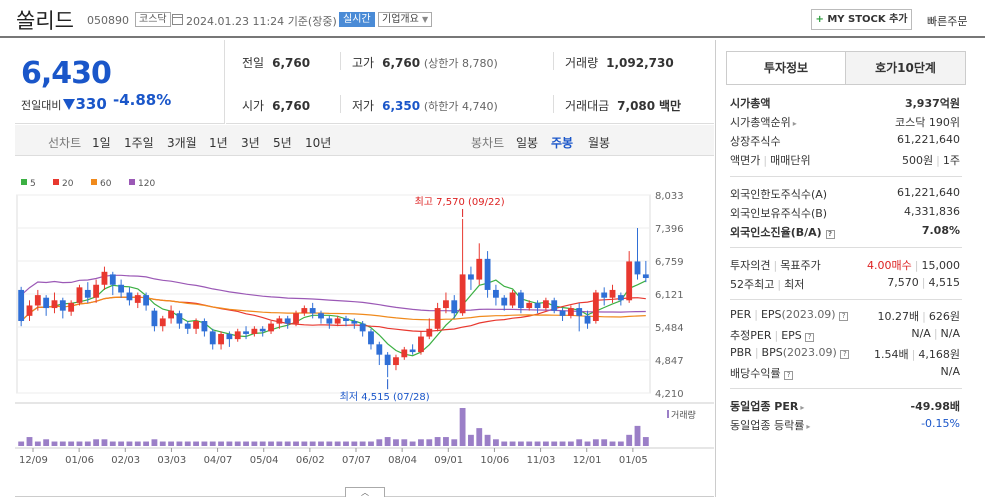 The height and width of the screenshot is (497, 985). Describe the element at coordinates (101, 142) in the screenshot. I see `period-1d: 1일` at that location.